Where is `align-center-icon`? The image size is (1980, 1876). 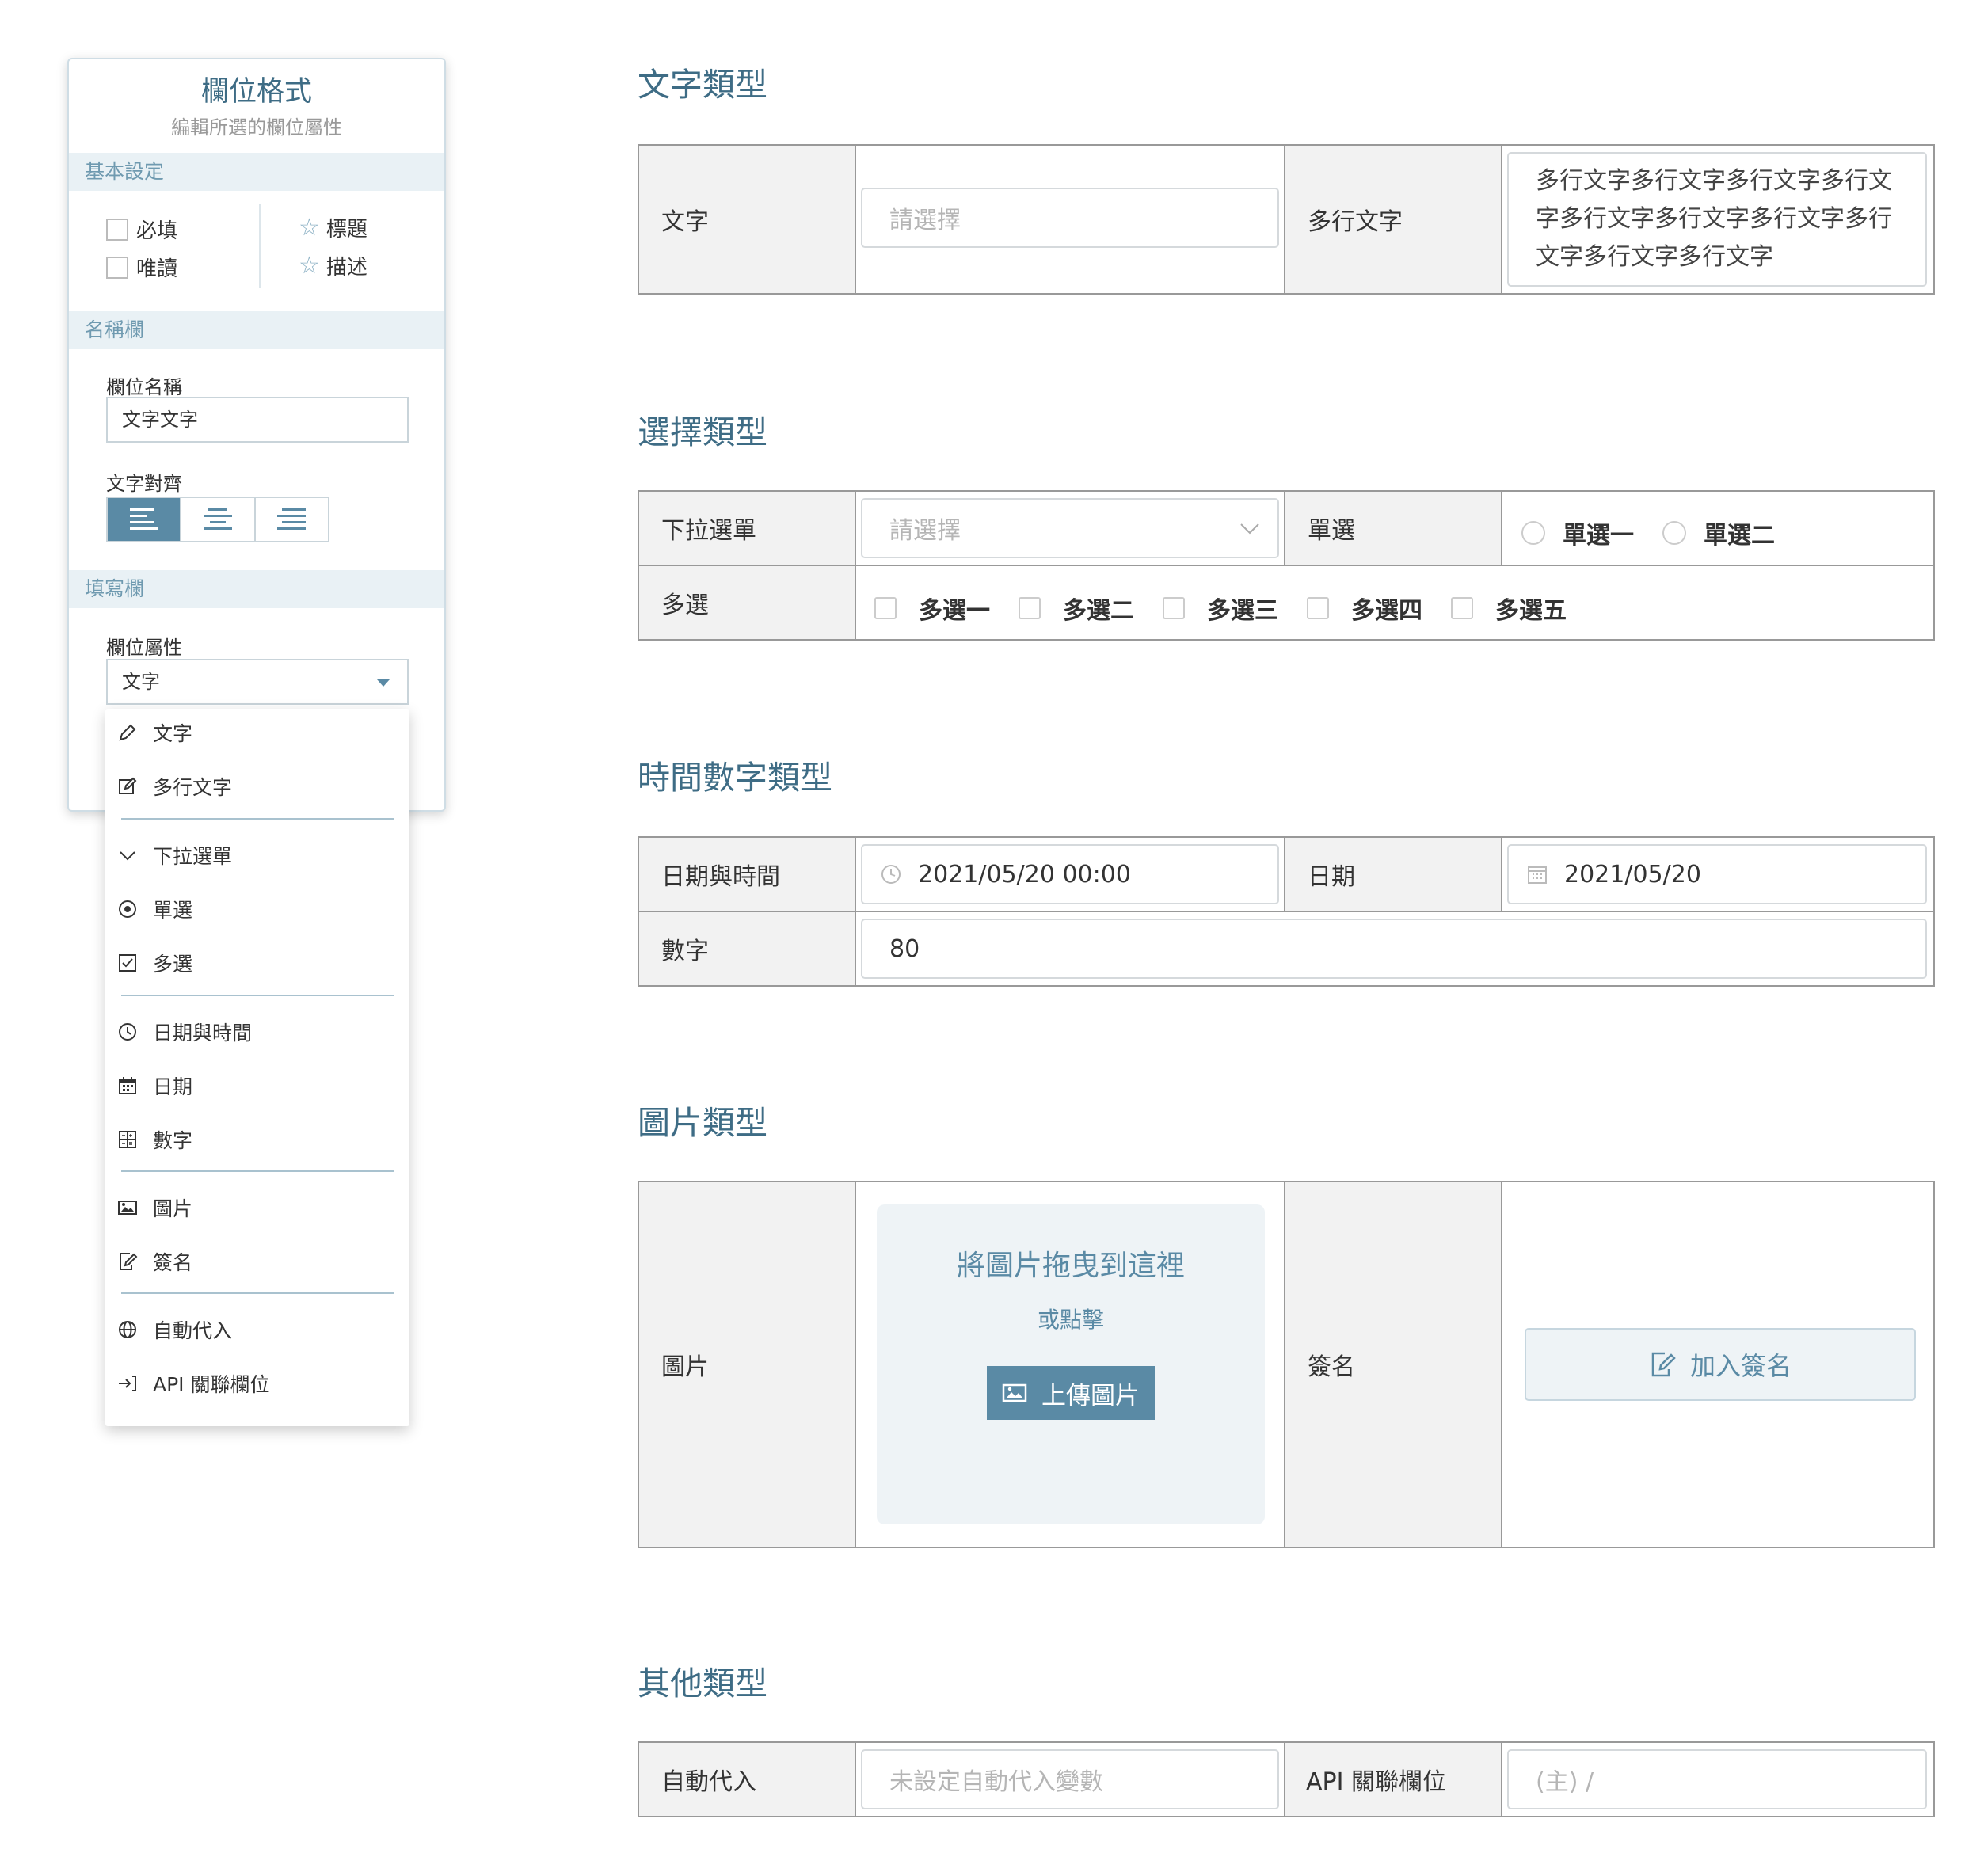 align-center-icon is located at coordinates (217, 519).